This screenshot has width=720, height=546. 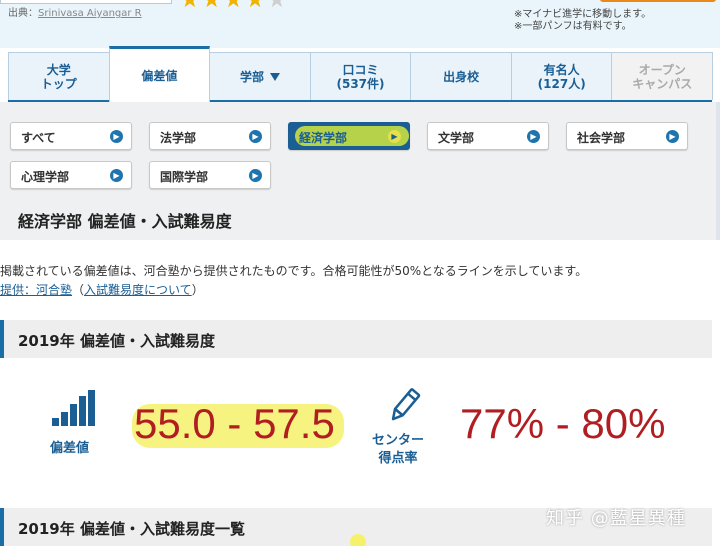 I want to click on tab-label: オープン, so click(x=662, y=69).